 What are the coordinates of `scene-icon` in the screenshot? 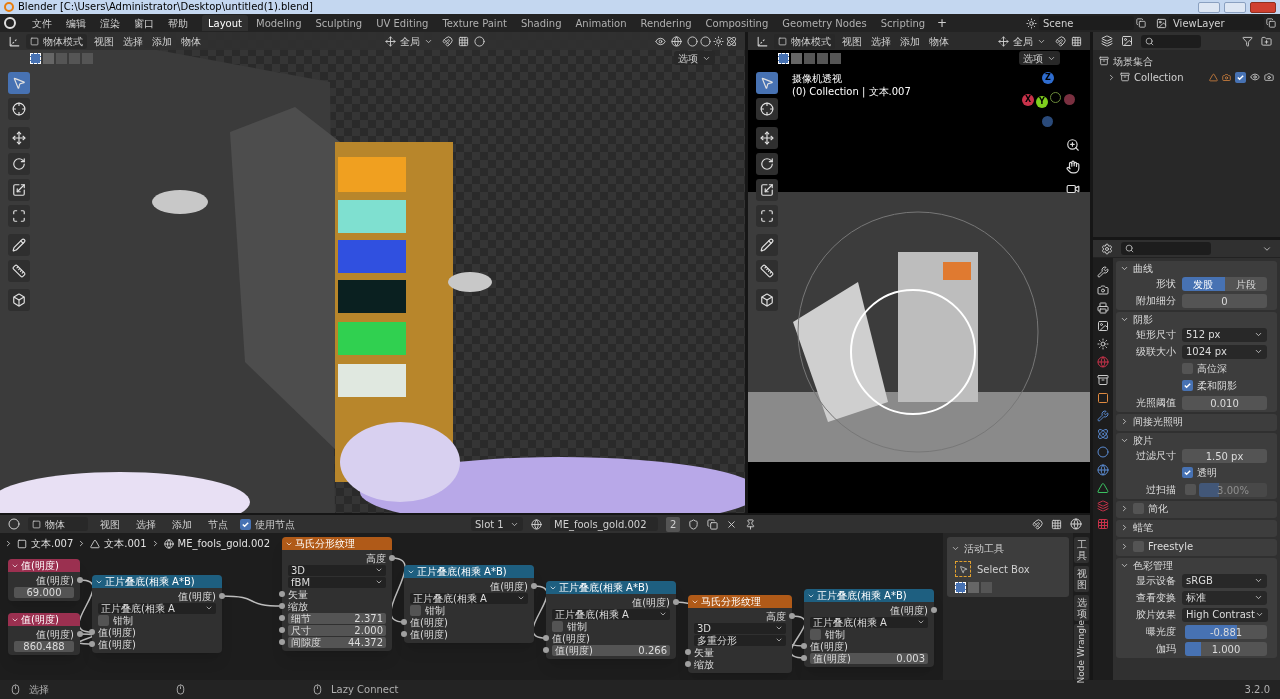 It's located at (1031, 23).